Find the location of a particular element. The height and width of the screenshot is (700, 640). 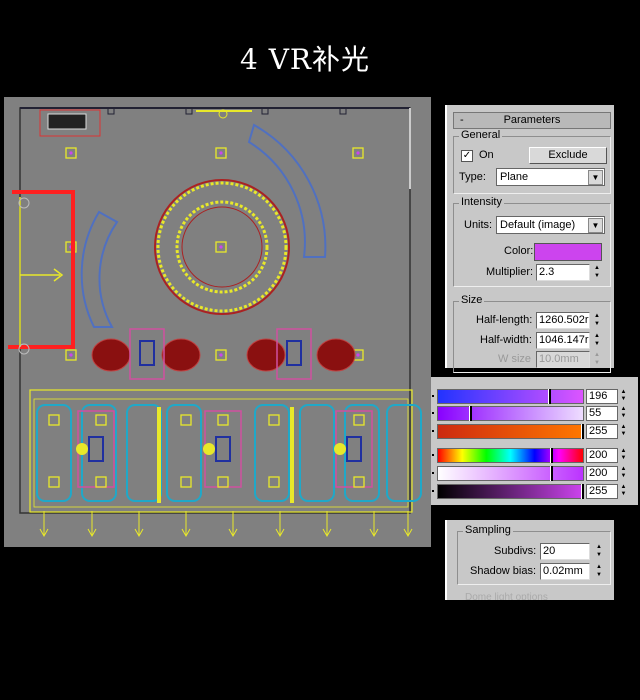

units-dropdown: Default (image) ▼ is located at coordinates (550, 225).